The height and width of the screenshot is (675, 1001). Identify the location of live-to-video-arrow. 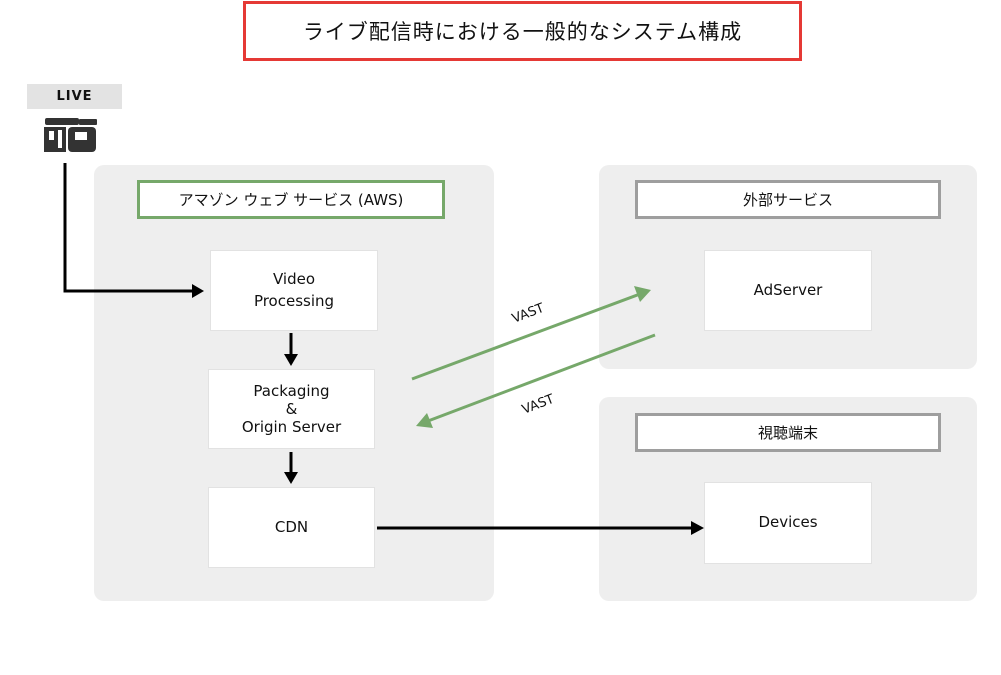
(127, 228).